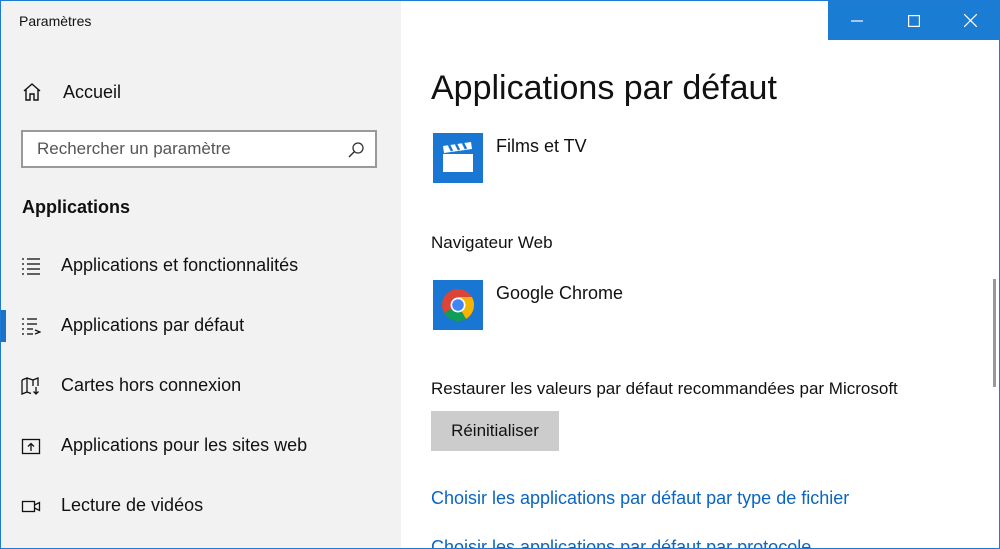 The width and height of the screenshot is (1000, 549). I want to click on home-label: Accueil, so click(92, 91).